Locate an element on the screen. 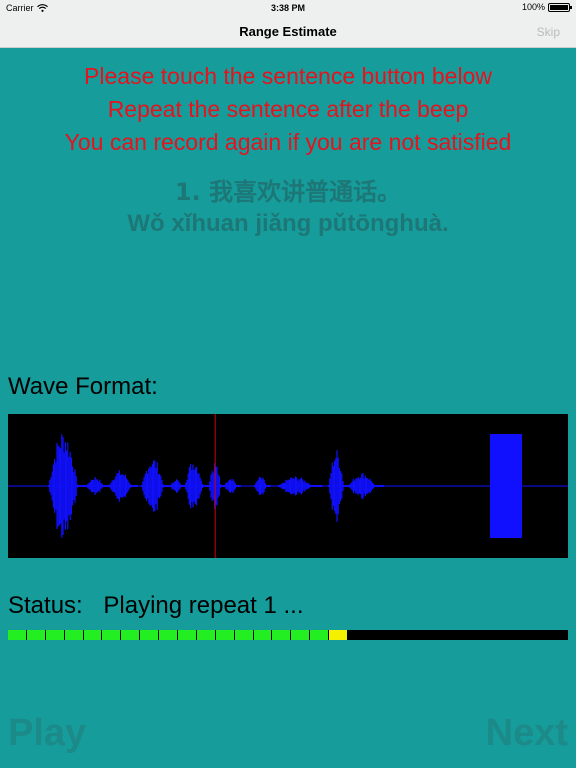 This screenshot has width=576, height=768. sentence-button: 1. 我喜欢讲普通话。 Wǒ xǐhuan jiǎng pǔtōnghuà. is located at coordinates (288, 208).